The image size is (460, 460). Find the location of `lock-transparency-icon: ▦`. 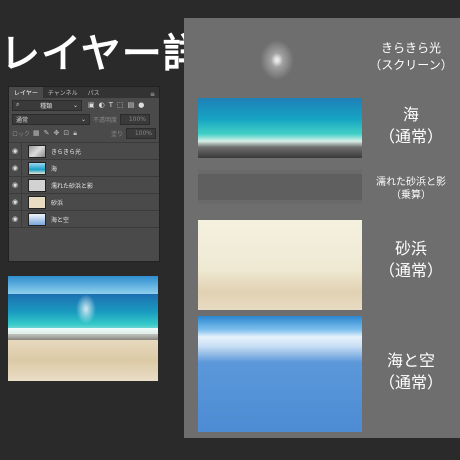

lock-transparency-icon: ▦ is located at coordinates (36, 133).